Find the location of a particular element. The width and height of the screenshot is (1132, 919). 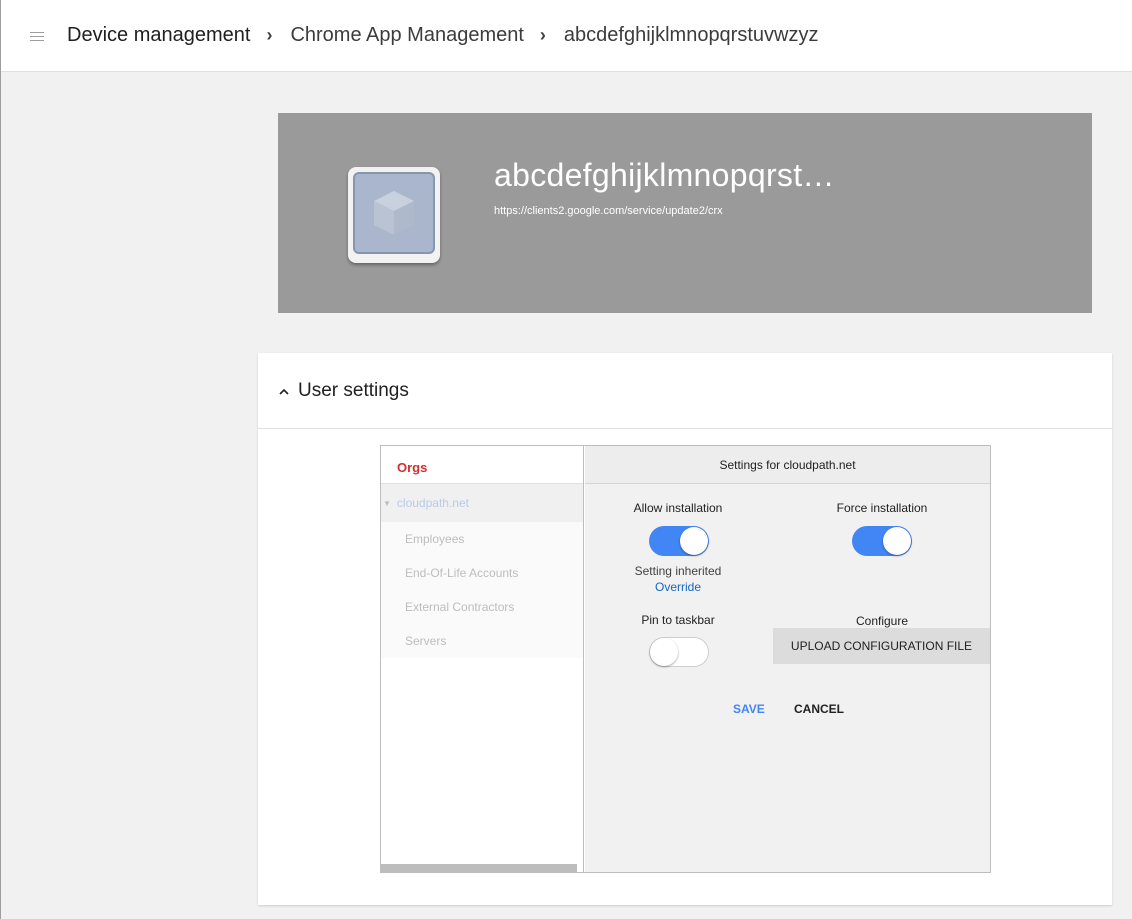

override-link: Override is located at coordinates (678, 587).